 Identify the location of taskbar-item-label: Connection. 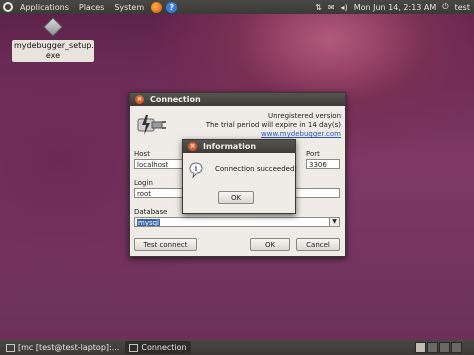
(164, 347).